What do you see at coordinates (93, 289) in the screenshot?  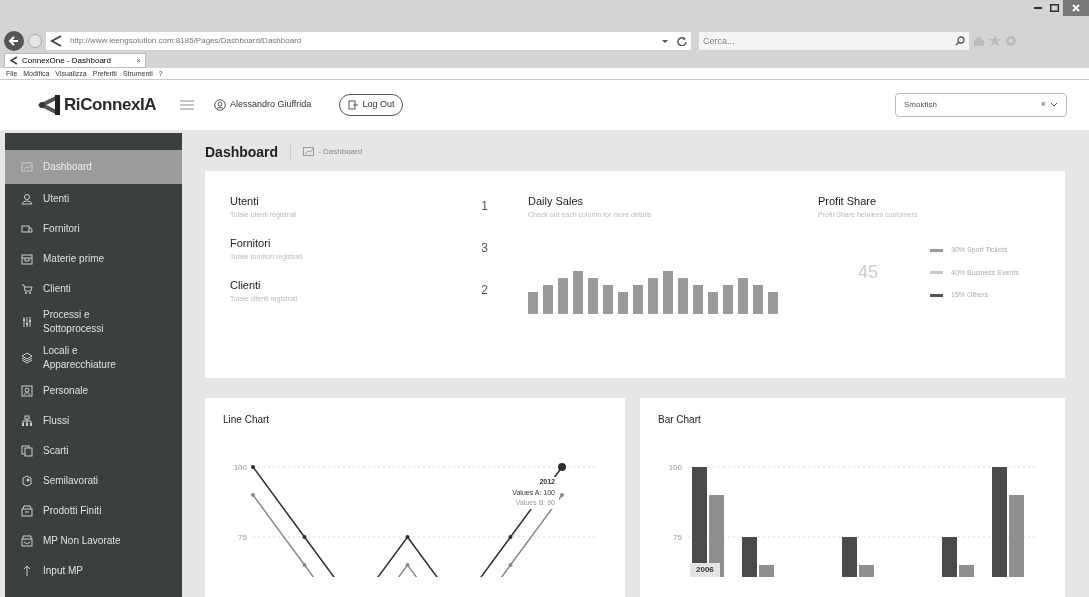 I see `sidebar-item: Clienti` at bounding box center [93, 289].